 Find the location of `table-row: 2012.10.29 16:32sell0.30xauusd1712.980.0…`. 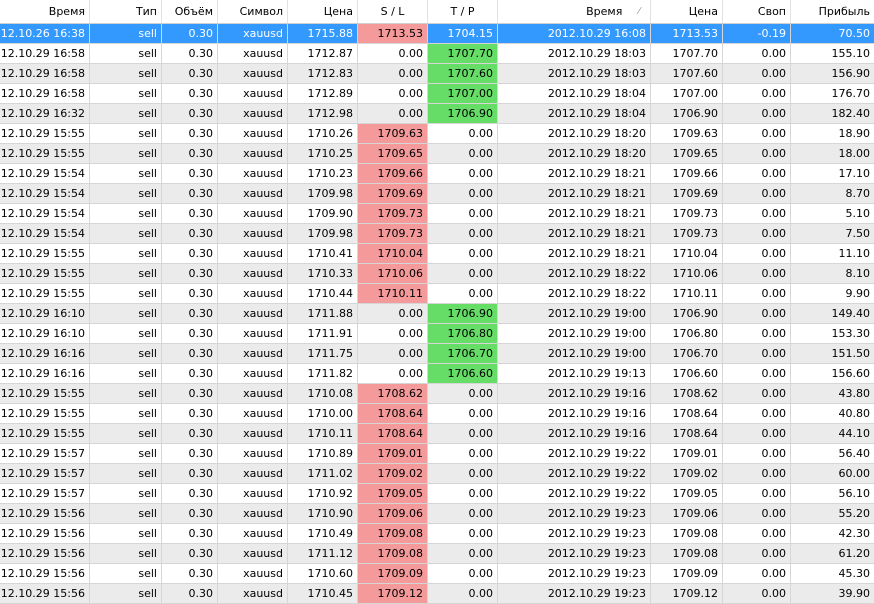

table-row: 2012.10.29 16:32sell0.30xauusd1712.980.0… is located at coordinates (437, 114).